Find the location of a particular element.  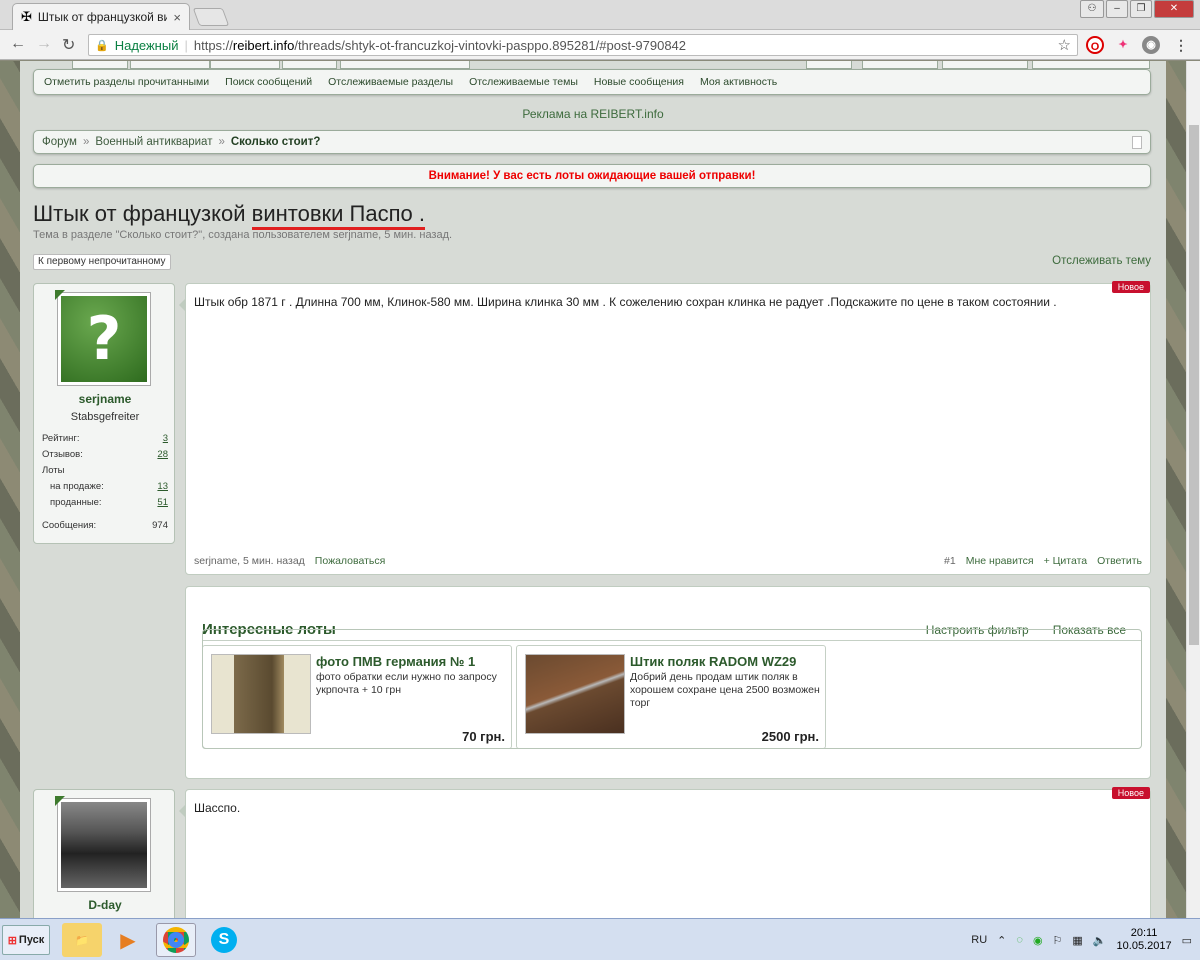

lot-title: фото ПМВ германия № 1 is located at coordinates (395, 661).